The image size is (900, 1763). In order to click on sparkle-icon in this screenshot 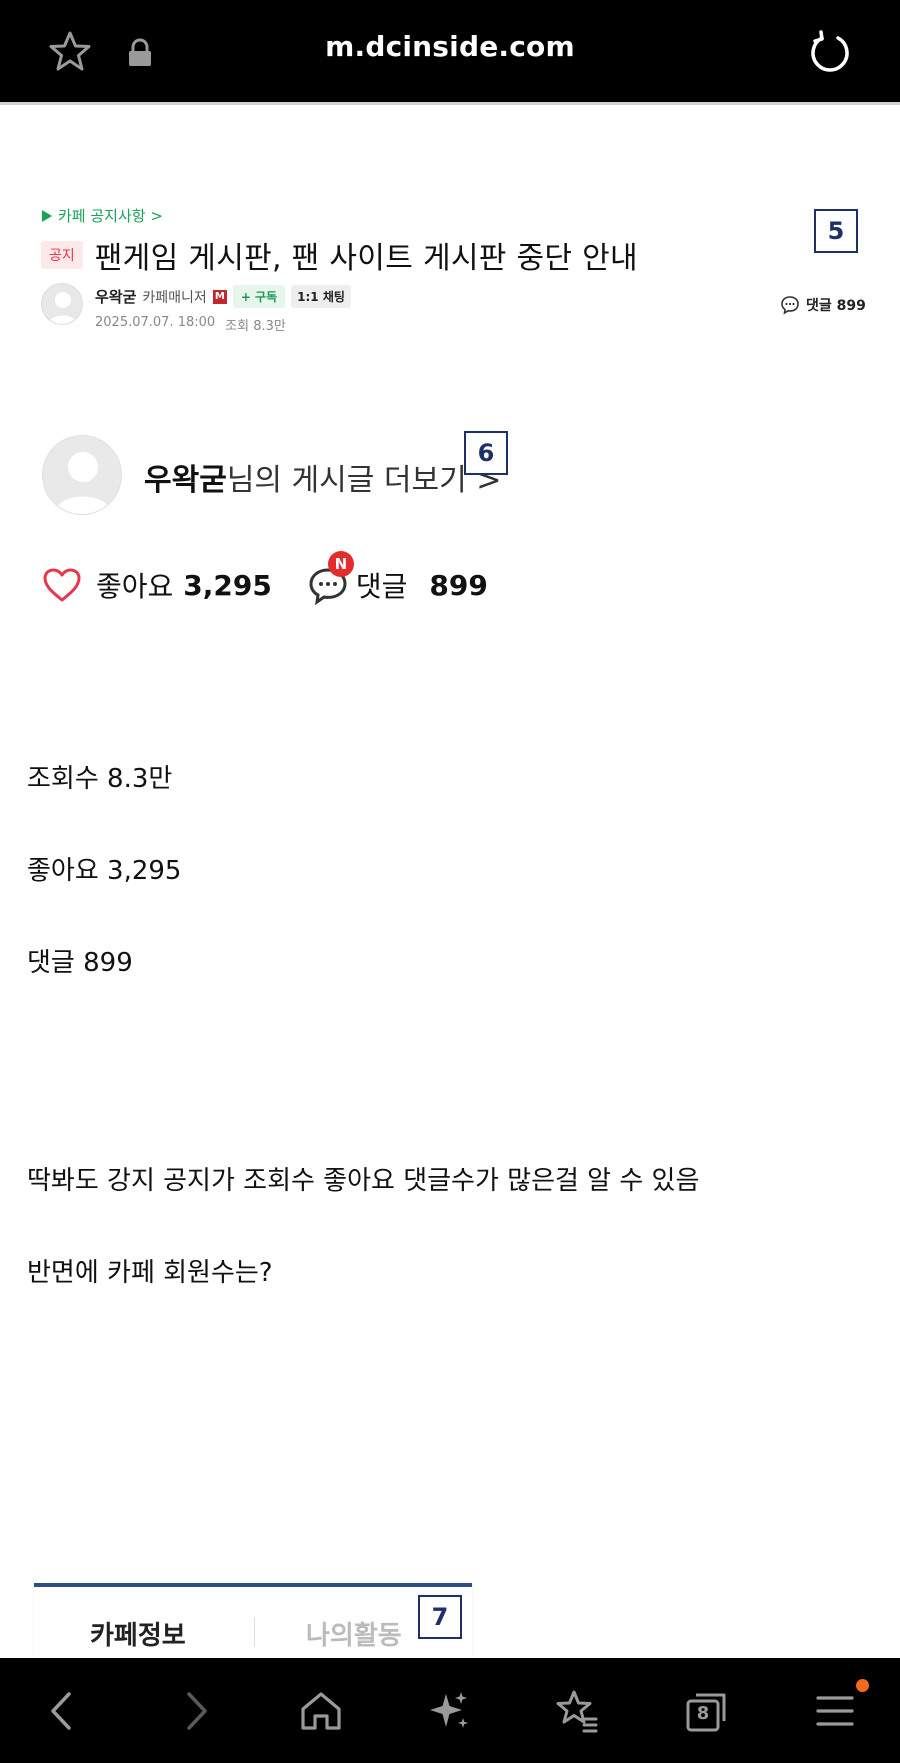, I will do `click(449, 1711)`.